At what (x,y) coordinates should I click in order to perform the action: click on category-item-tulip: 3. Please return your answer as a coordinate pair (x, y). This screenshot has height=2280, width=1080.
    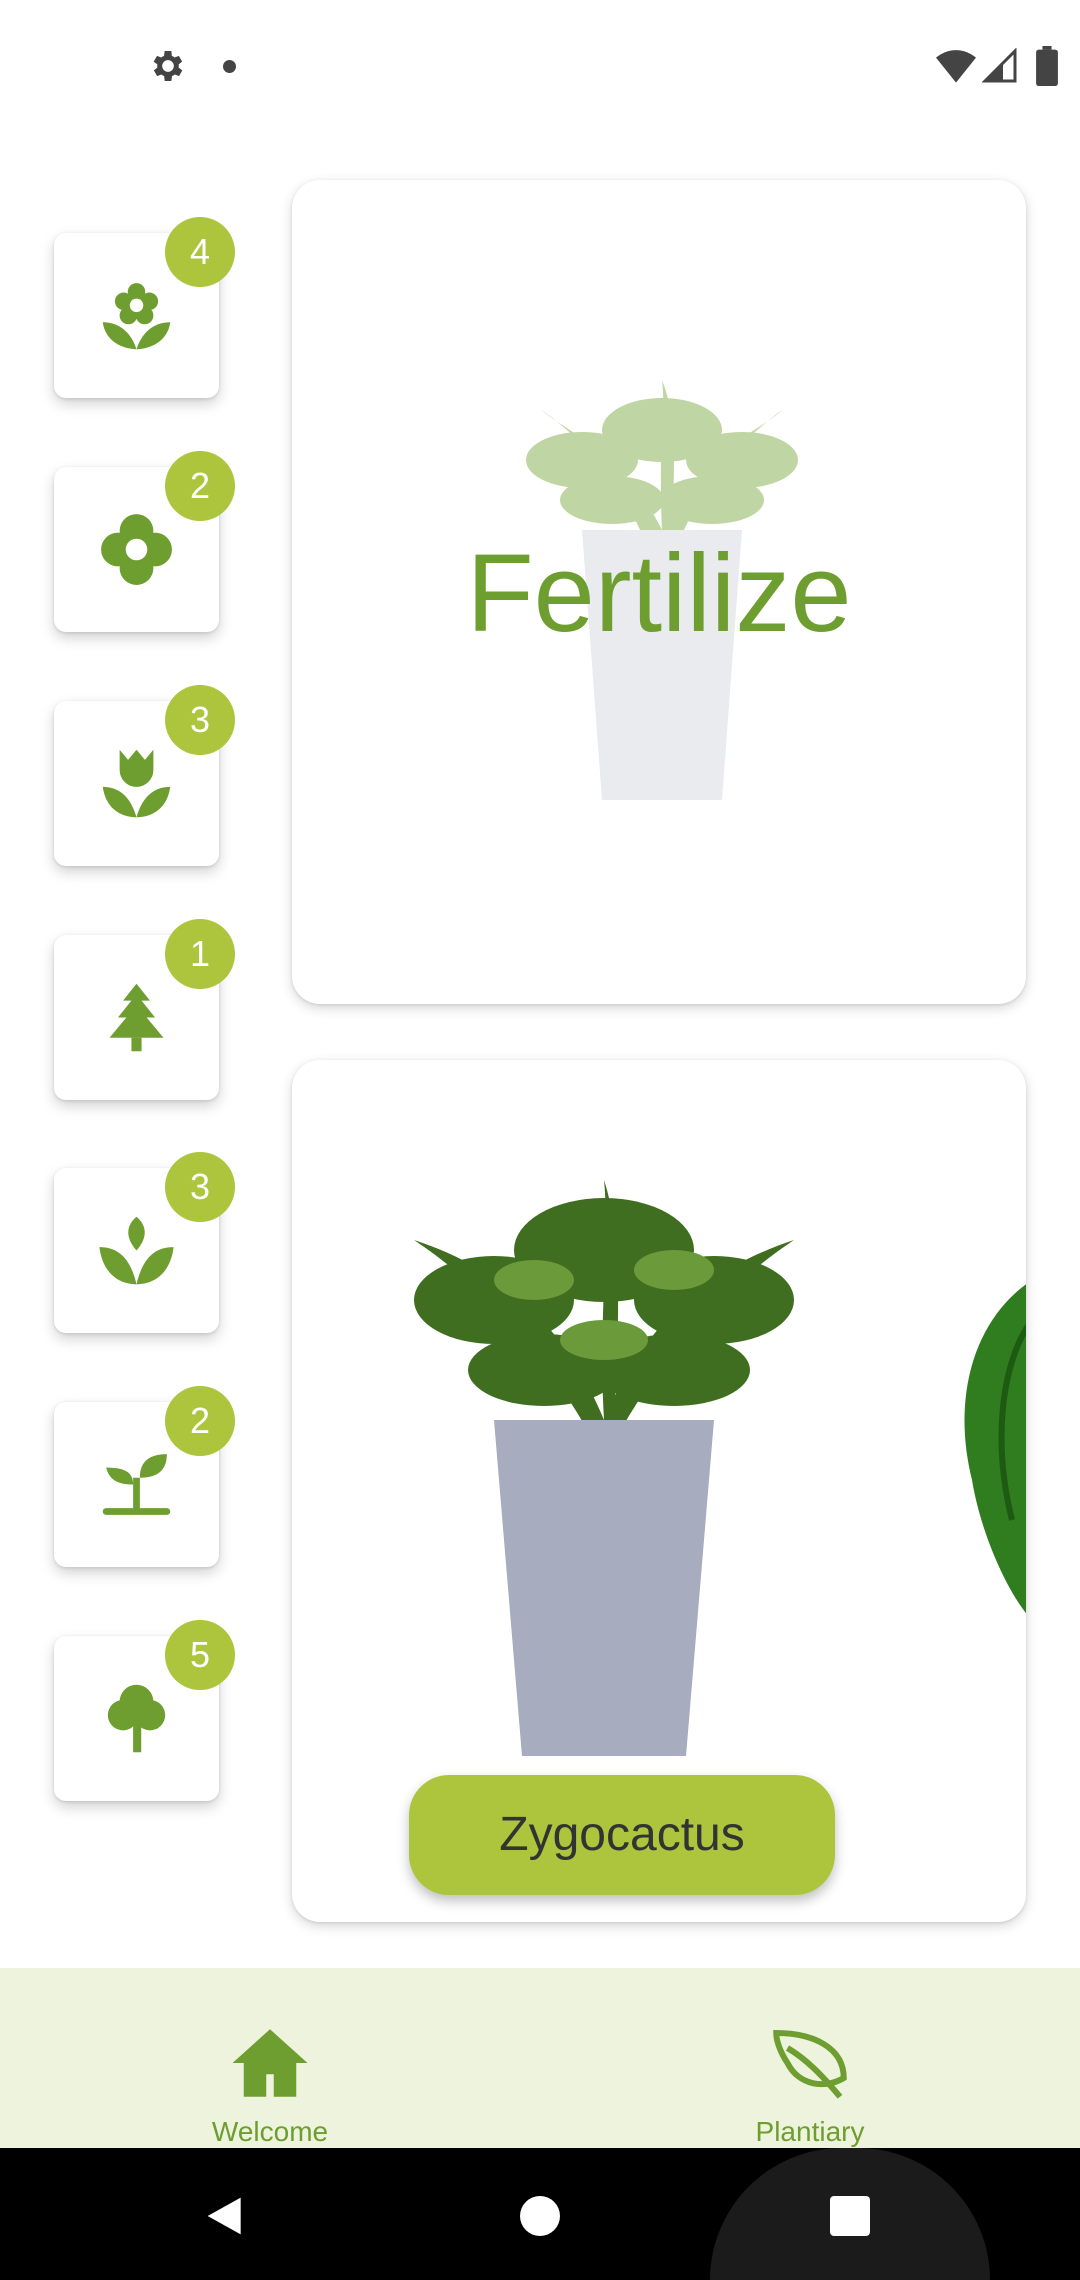
    Looking at the image, I should click on (144, 775).